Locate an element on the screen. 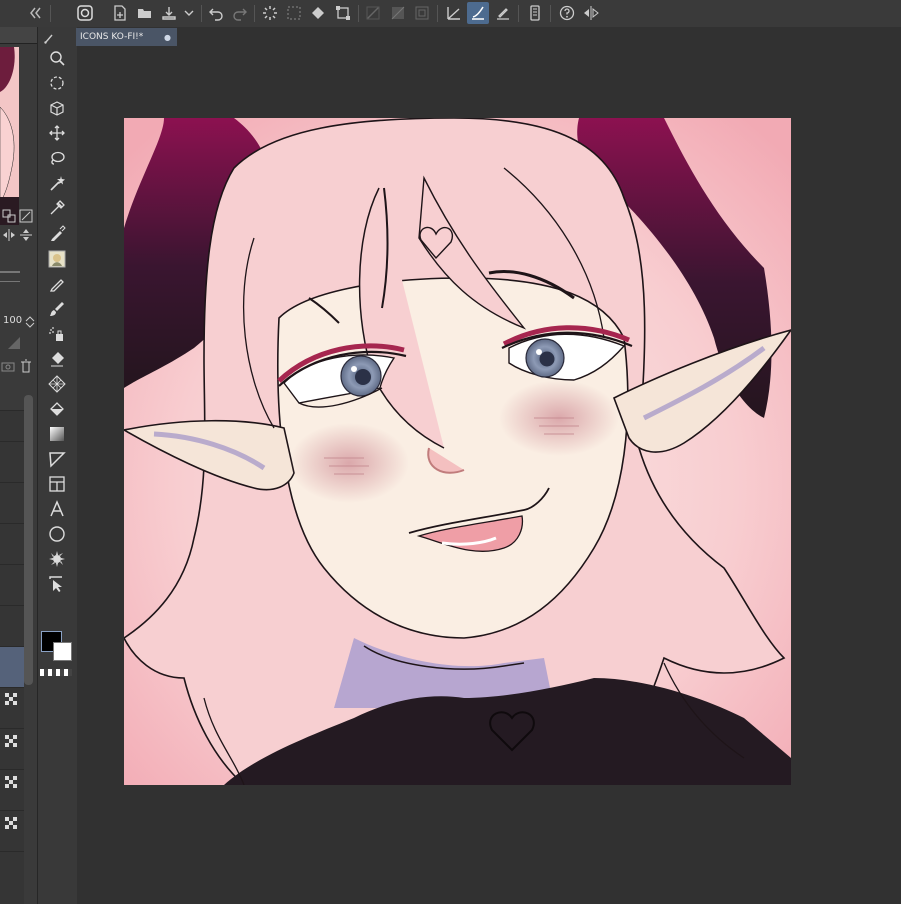 The width and height of the screenshot is (901, 904). stabilizer-icon is located at coordinates (478, 13).